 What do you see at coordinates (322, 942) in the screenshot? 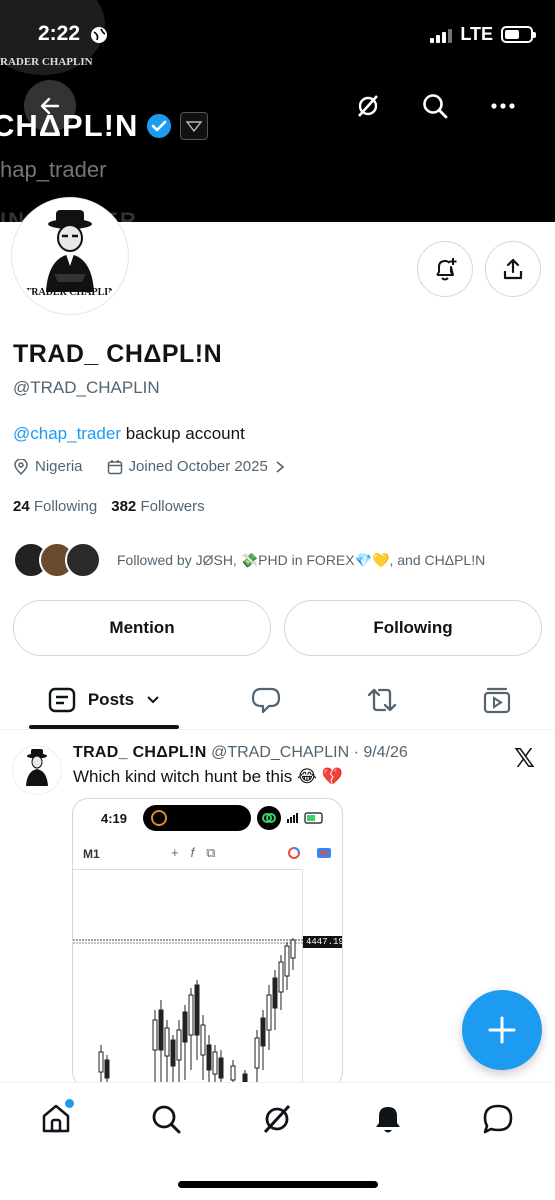
I see `media-price-label: 4447.19` at bounding box center [322, 942].